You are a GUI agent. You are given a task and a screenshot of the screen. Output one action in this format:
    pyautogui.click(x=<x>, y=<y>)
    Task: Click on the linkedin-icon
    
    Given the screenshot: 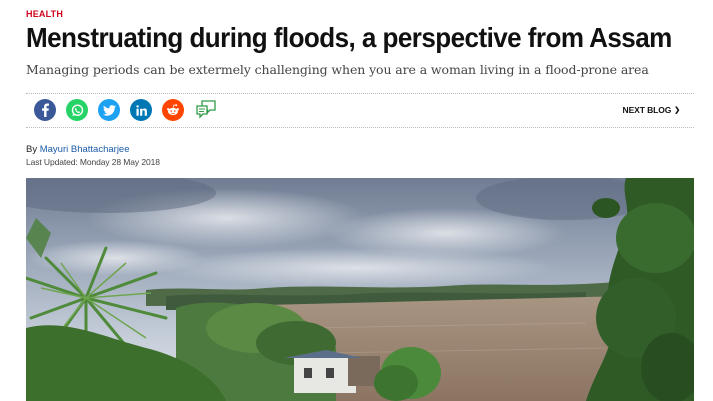 What is the action you would take?
    pyautogui.click(x=141, y=110)
    